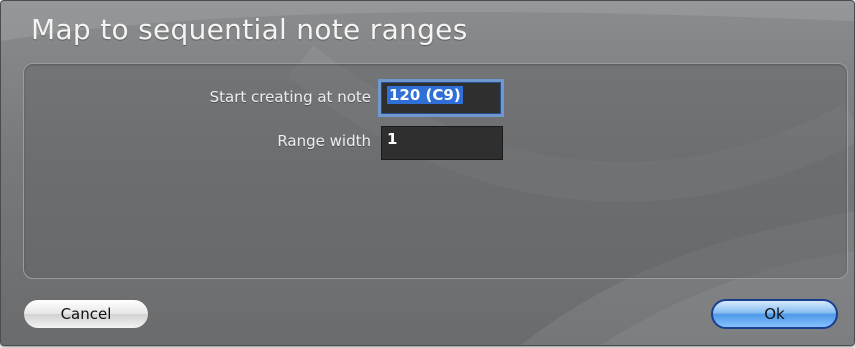  I want to click on start-note-field: 120 (C9), so click(441, 98).